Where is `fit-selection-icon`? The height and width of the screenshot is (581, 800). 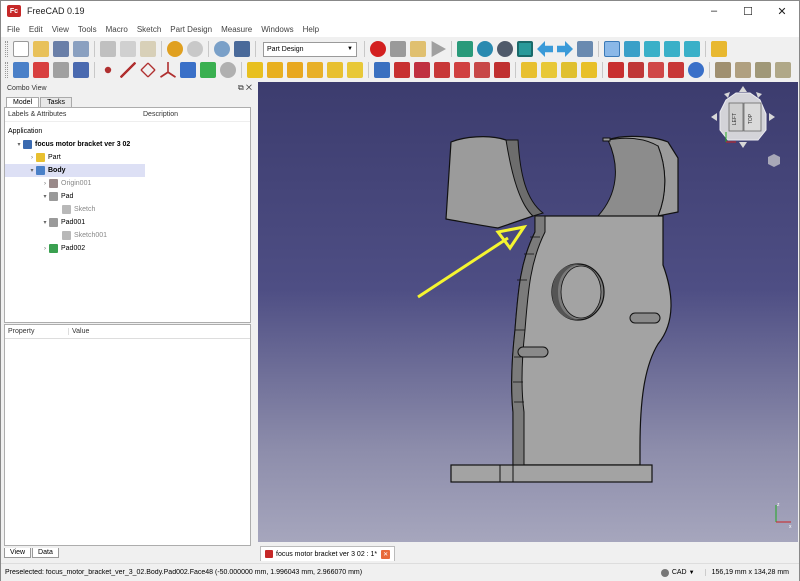
fit-selection-icon is located at coordinates (485, 49).